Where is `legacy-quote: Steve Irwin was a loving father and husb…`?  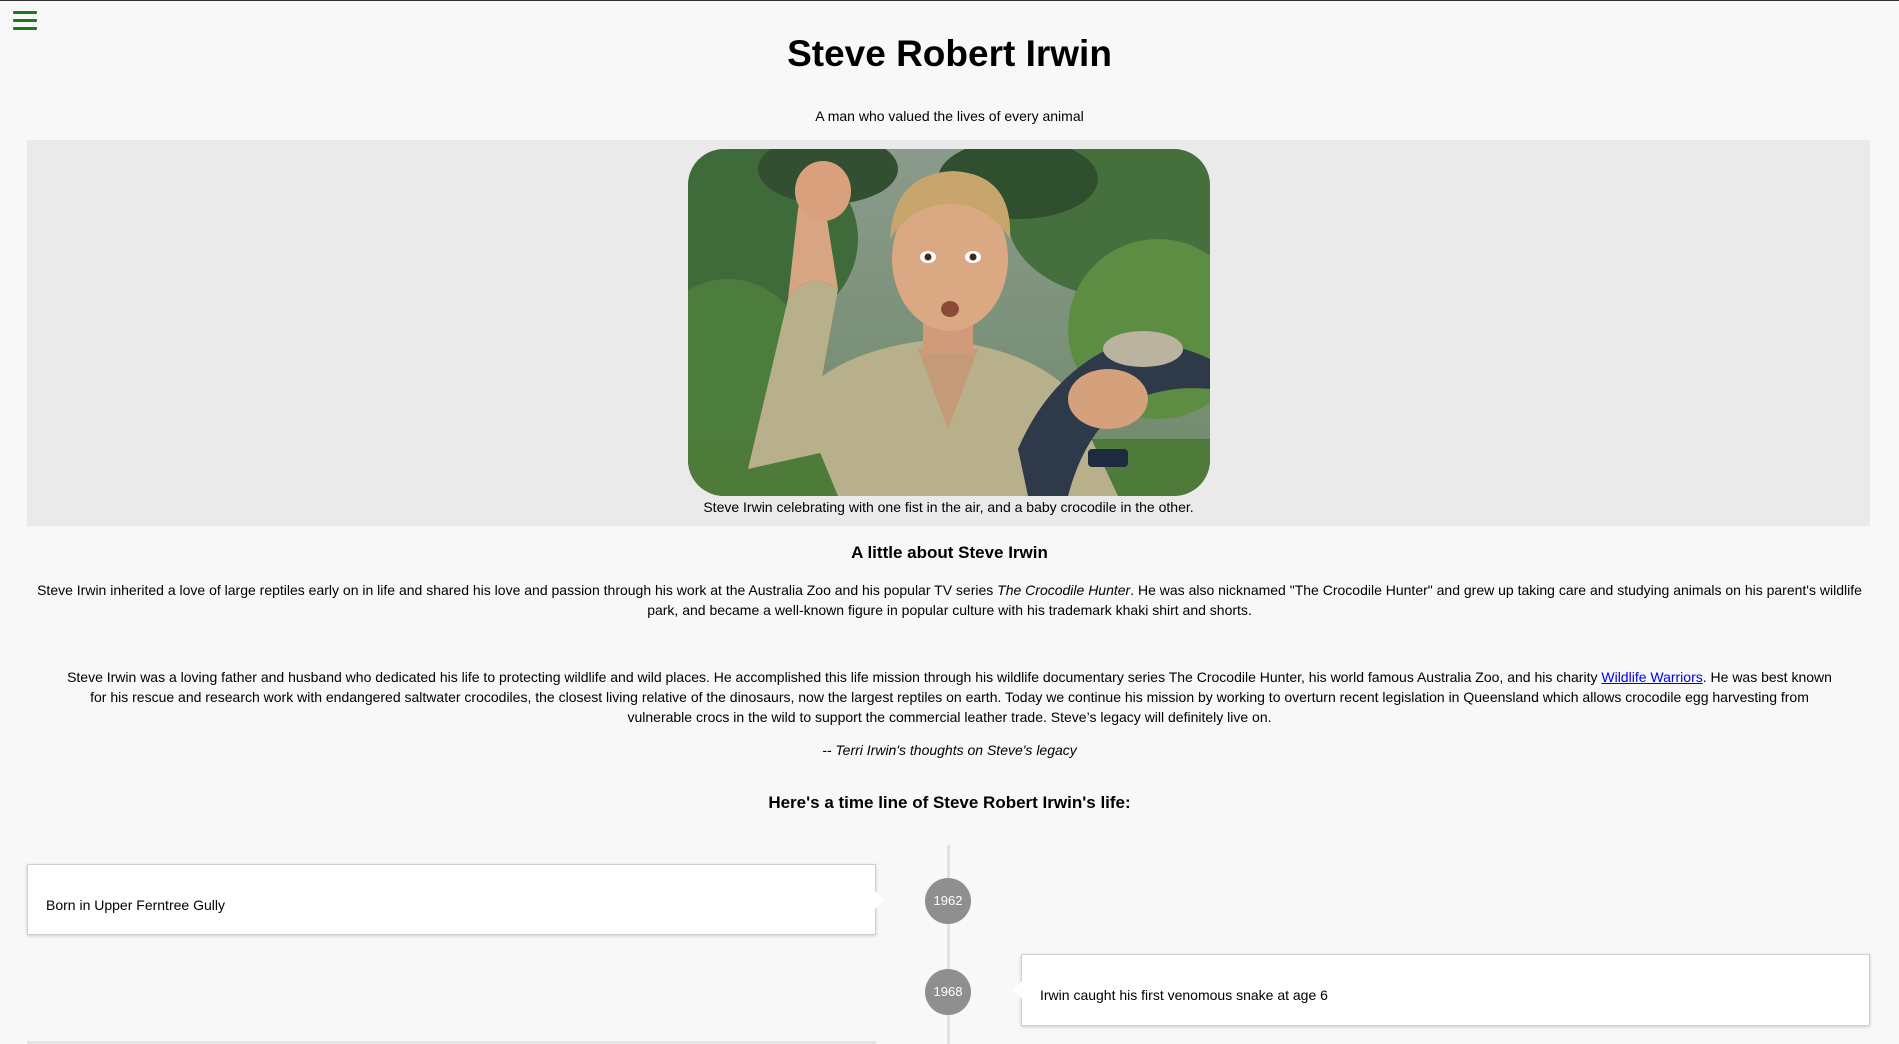
legacy-quote: Steve Irwin was a loving father and husb… is located at coordinates (949, 697).